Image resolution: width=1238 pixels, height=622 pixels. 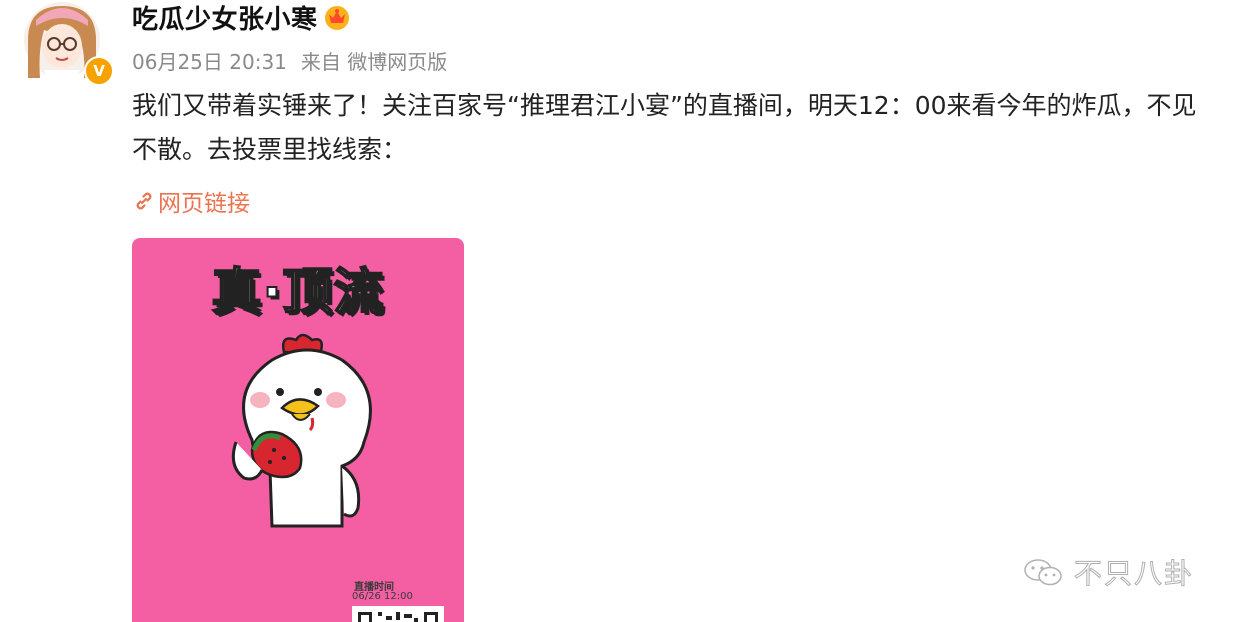 What do you see at coordinates (382, 596) in the screenshot?
I see `live-time-value: 06/26 12:00` at bounding box center [382, 596].